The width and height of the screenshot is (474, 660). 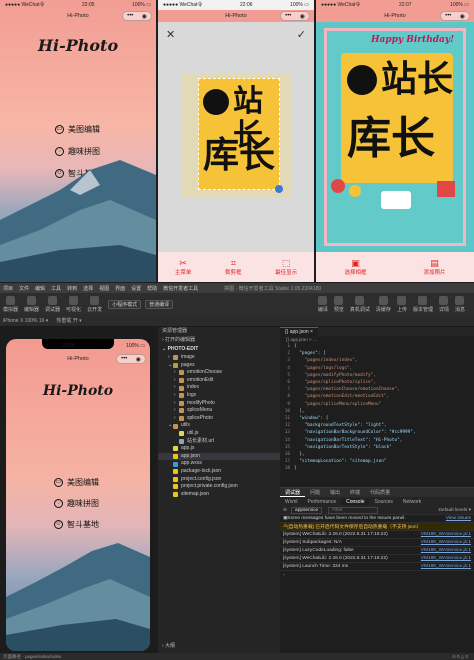 What do you see at coordinates (355, 492) in the screenshot?
I see `tab-terminal: 终端` at bounding box center [355, 492].